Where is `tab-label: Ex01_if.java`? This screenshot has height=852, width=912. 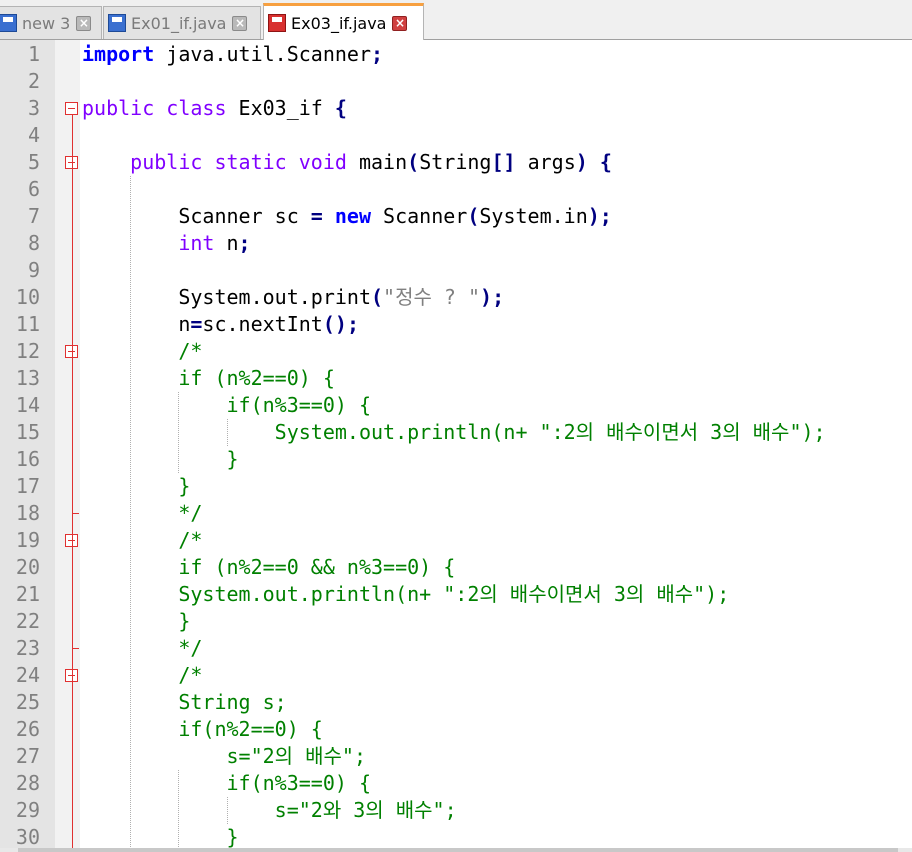
tab-label: Ex01_if.java is located at coordinates (179, 23).